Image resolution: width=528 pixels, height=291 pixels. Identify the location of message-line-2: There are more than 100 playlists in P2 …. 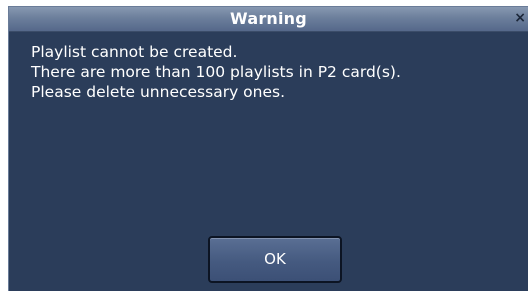
(216, 72).